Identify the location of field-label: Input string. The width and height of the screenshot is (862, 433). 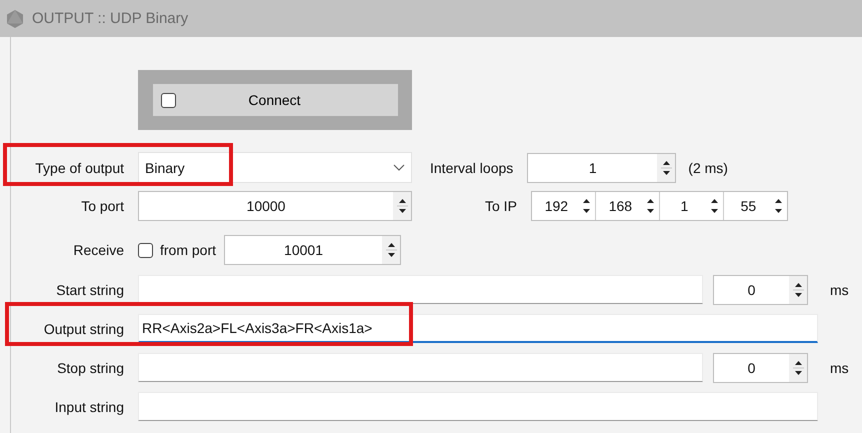
(89, 406).